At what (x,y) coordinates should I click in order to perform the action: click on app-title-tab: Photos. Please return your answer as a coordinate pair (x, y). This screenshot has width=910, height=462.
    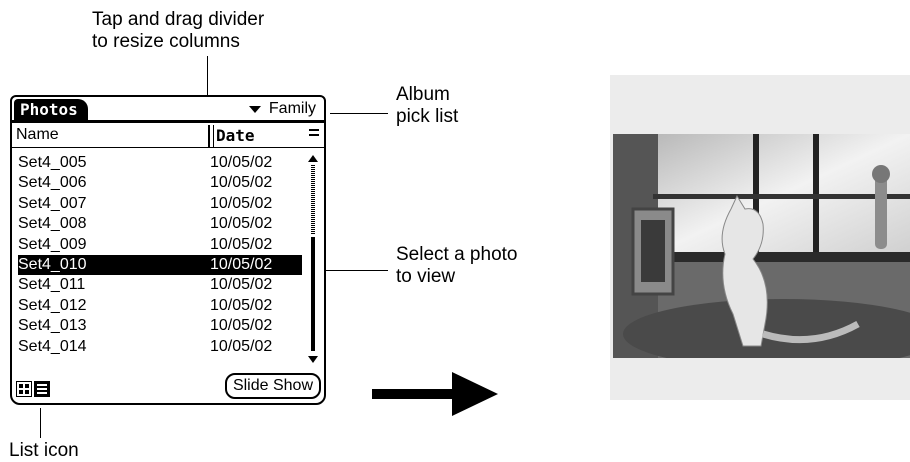
    Looking at the image, I should click on (51, 109).